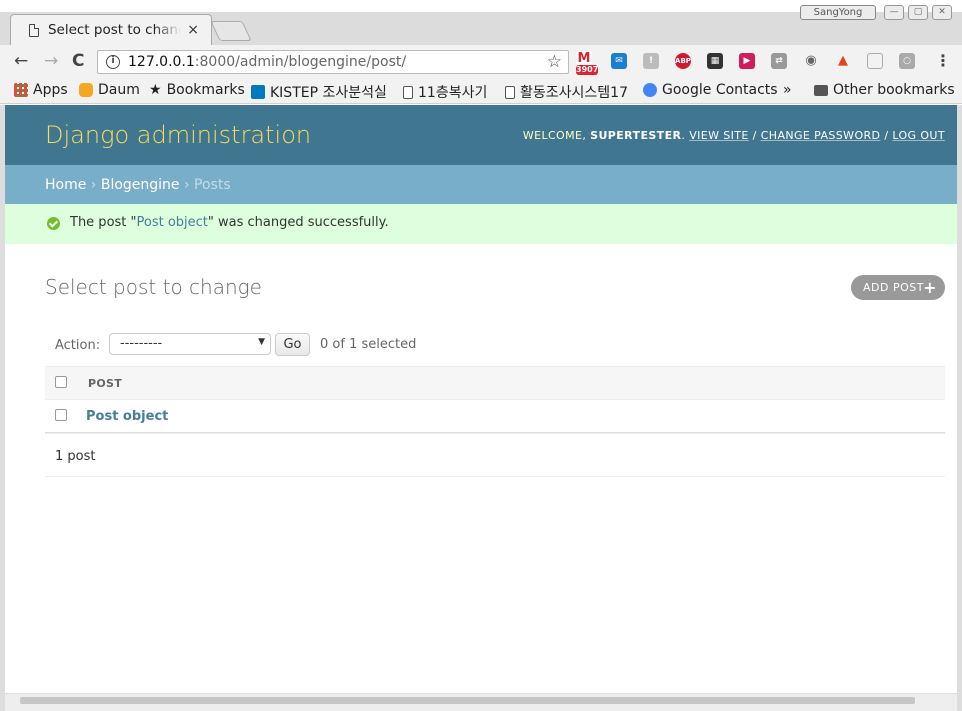 Image resolution: width=962 pixels, height=711 pixels. Describe the element at coordinates (172, 222) in the screenshot. I see `message-post-link: Post object` at that location.